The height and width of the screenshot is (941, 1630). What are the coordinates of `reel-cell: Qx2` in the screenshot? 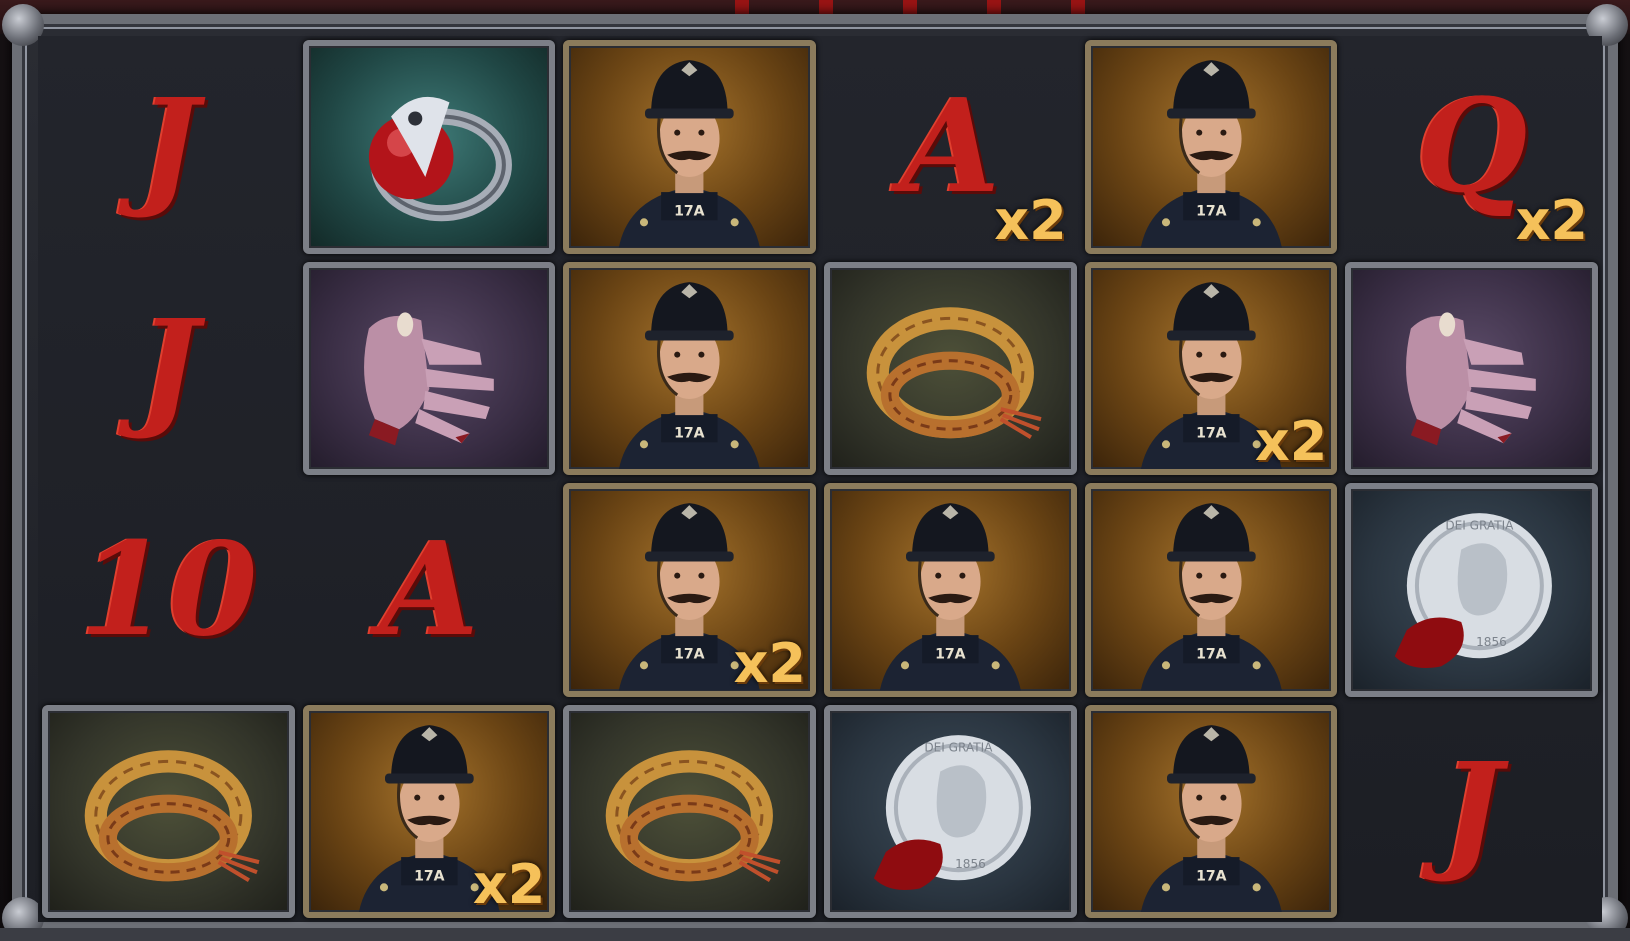 It's located at (1471, 147).